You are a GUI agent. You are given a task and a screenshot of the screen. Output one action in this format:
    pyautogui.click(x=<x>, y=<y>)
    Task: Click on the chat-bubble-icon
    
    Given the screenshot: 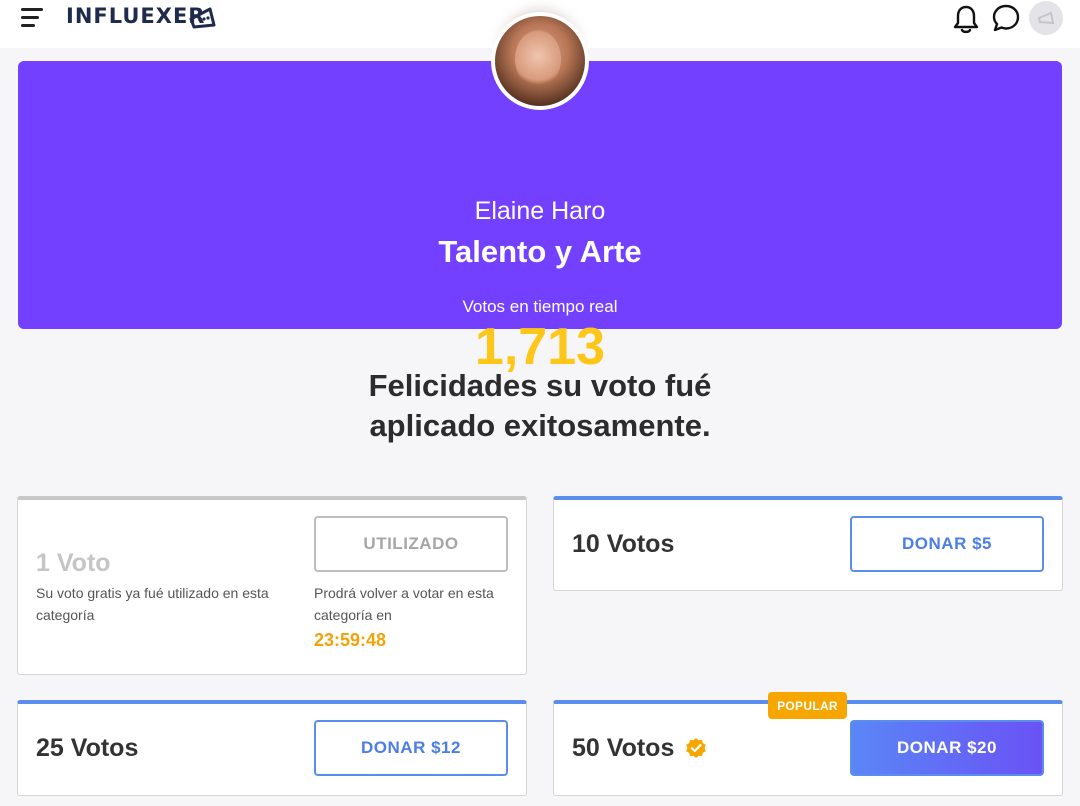 What is the action you would take?
    pyautogui.click(x=1006, y=18)
    